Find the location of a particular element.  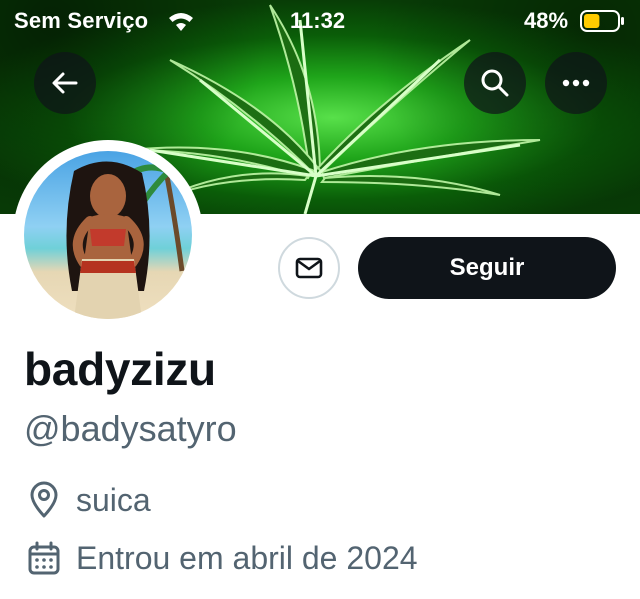

back-button is located at coordinates (65, 83).